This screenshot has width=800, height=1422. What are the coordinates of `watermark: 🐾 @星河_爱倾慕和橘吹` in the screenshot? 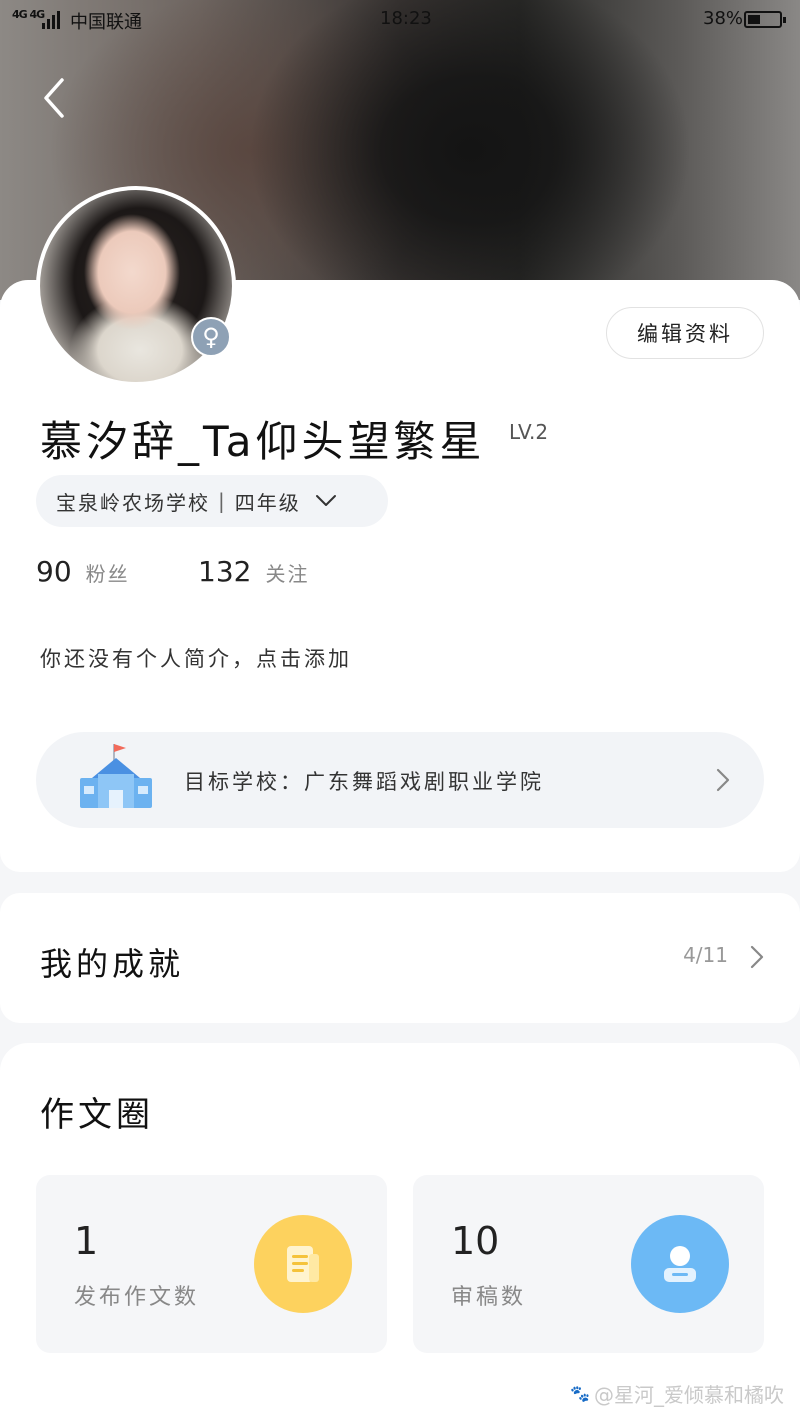 It's located at (677, 1393).